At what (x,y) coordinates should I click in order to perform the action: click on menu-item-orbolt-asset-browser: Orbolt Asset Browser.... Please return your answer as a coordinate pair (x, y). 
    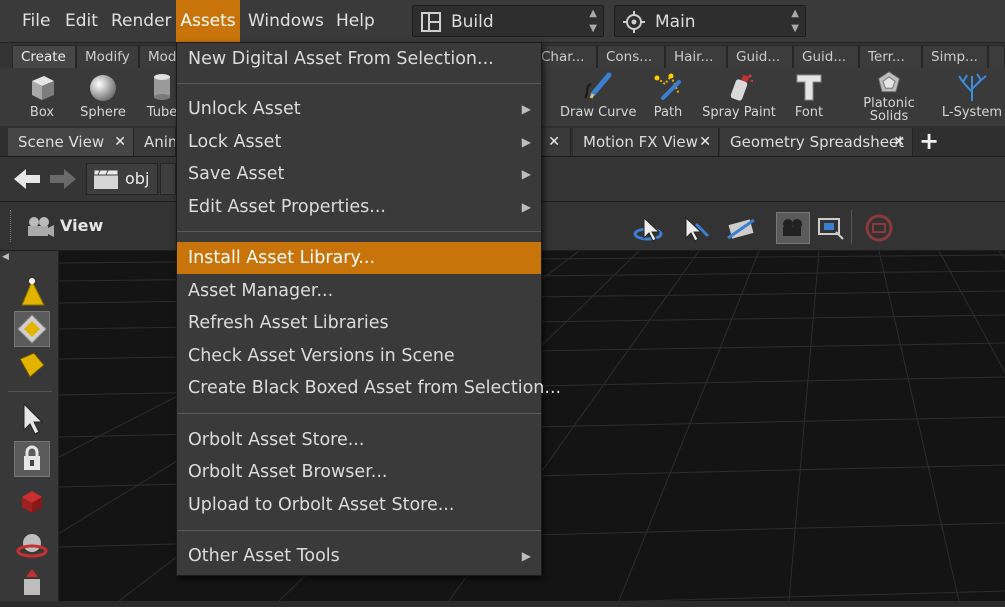
    Looking at the image, I should click on (359, 472).